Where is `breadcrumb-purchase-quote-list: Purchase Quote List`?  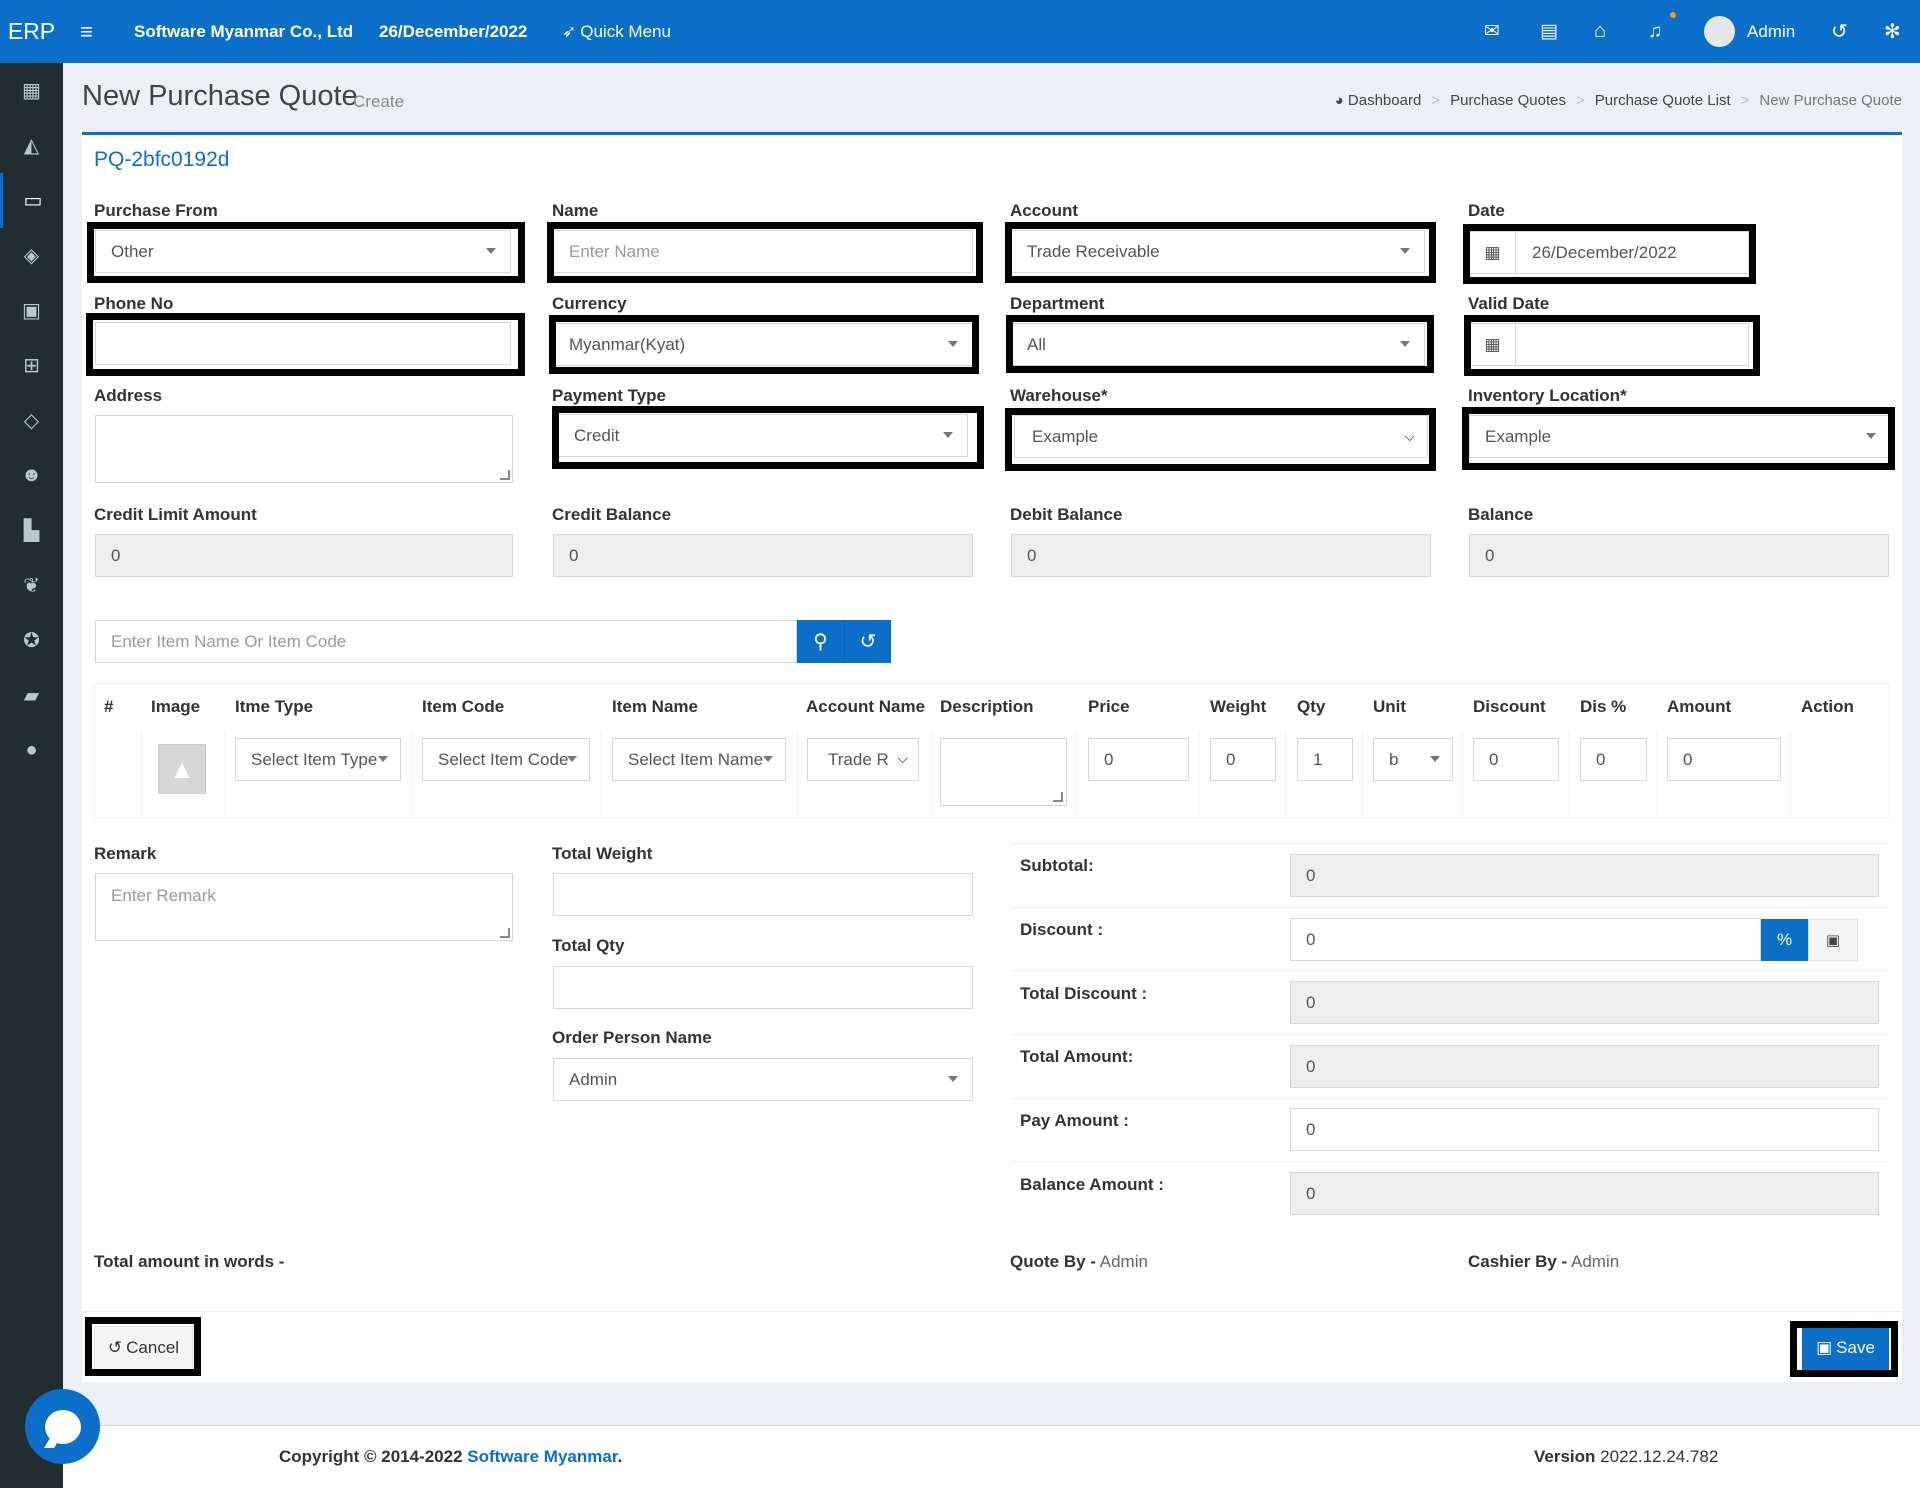 breadcrumb-purchase-quote-list: Purchase Quote List is located at coordinates (1663, 100).